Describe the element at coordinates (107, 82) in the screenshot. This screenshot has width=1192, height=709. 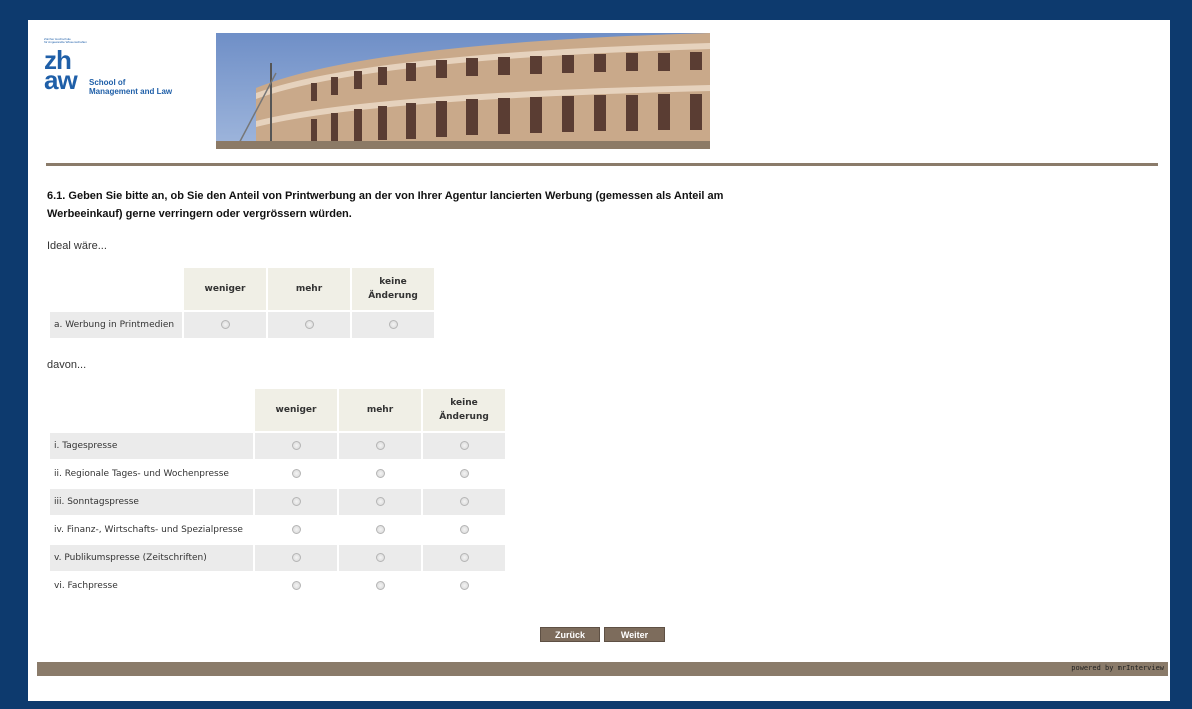
I see `logo-line-1: School of` at that location.